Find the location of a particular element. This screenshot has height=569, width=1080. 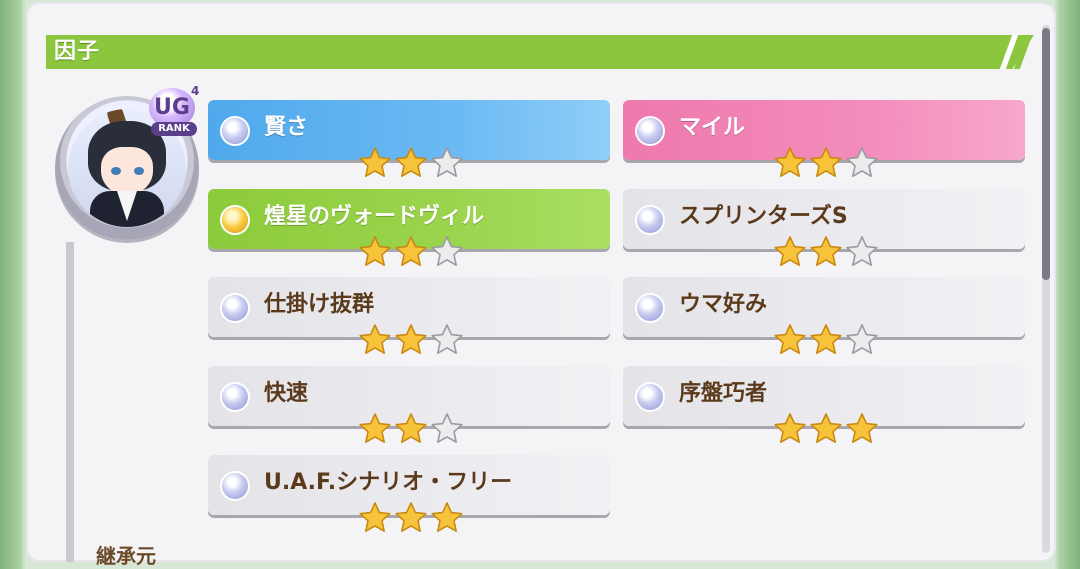

character-eye-right is located at coordinates (139, 171).